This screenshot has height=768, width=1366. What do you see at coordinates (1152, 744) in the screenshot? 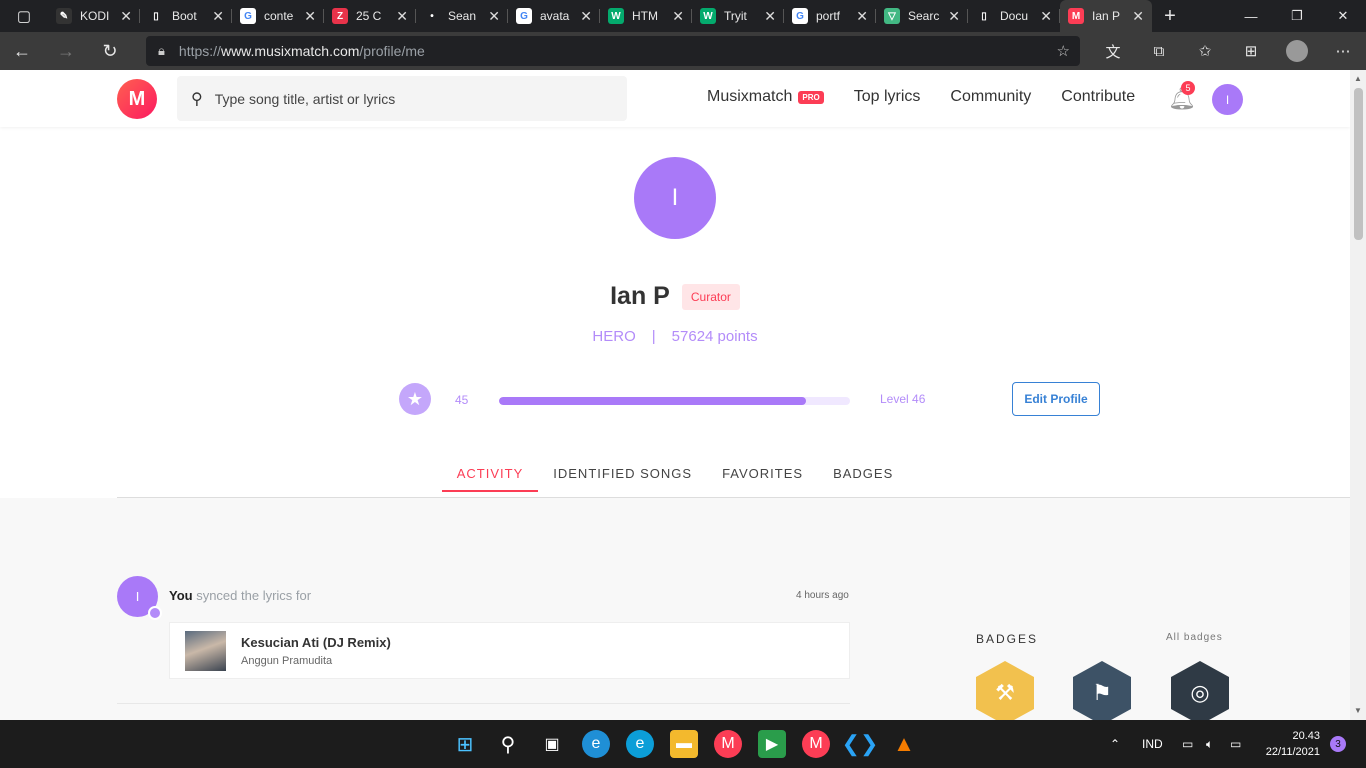
I see `language-indicator: IND` at bounding box center [1152, 744].